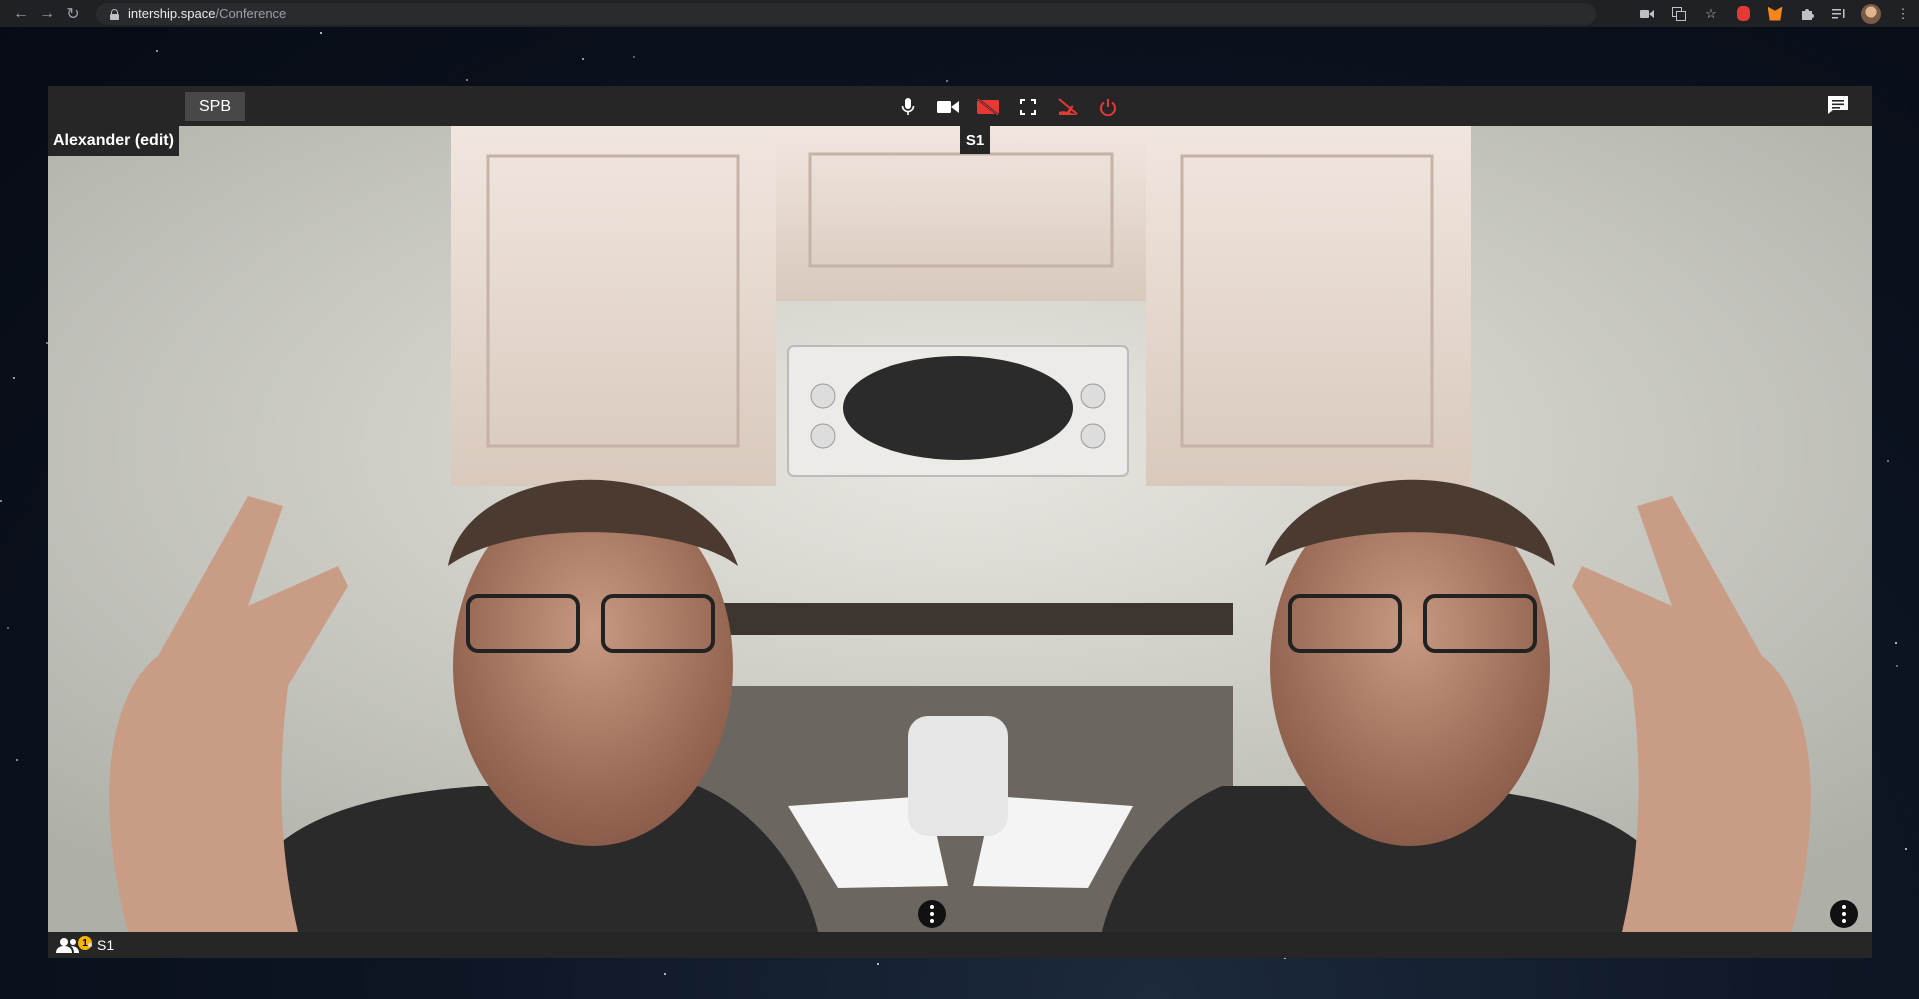 This screenshot has width=1919, height=999. Describe the element at coordinates (908, 106) in the screenshot. I see `microphone-icon` at that location.